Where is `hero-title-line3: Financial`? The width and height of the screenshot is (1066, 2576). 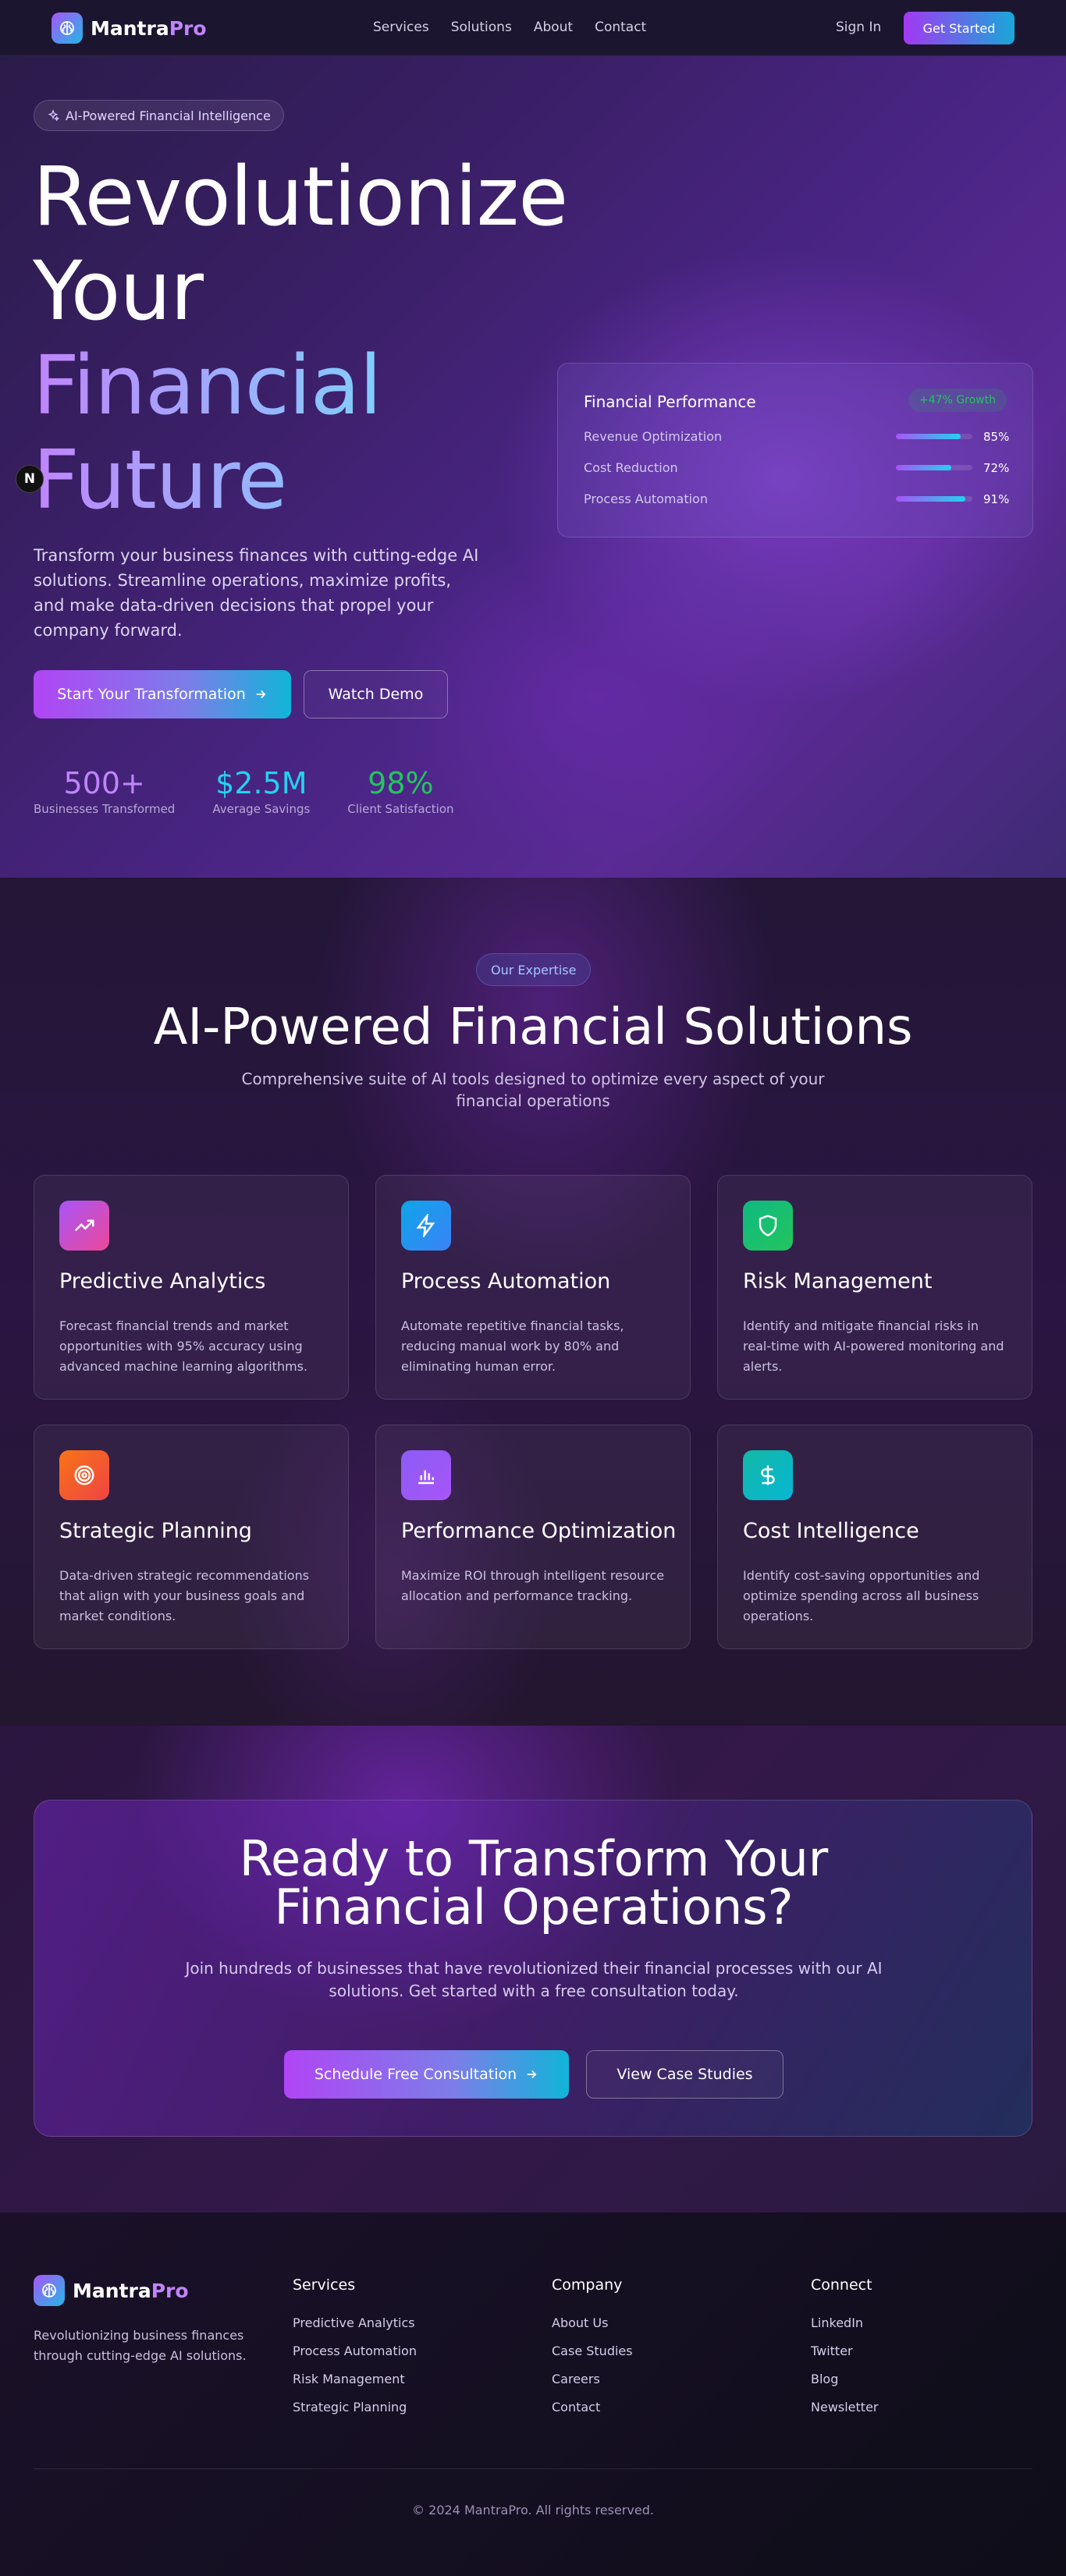
hero-title-line3: Financial is located at coordinates (300, 386).